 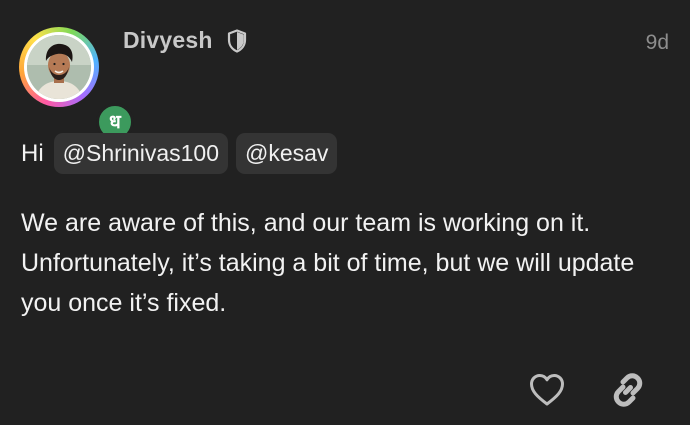 I want to click on author-name: Divyesh, so click(x=168, y=40).